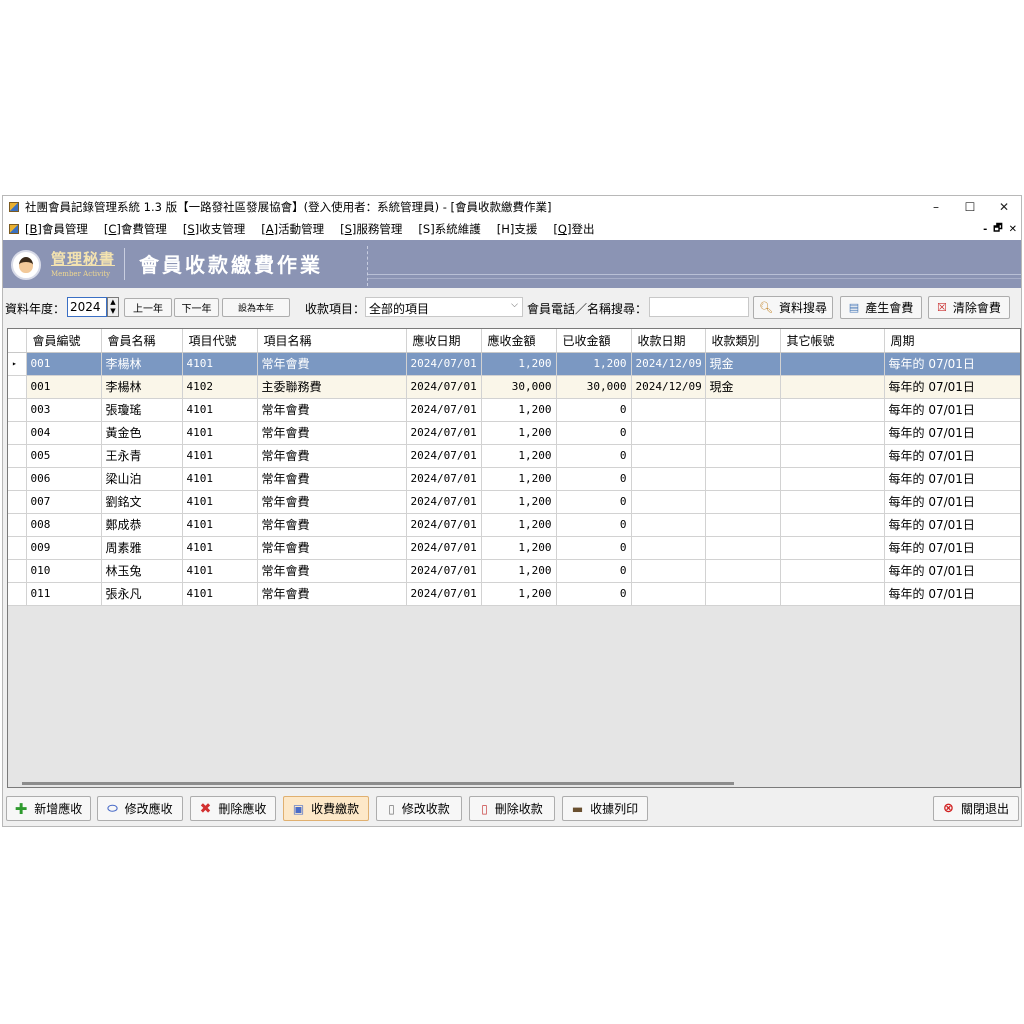 This screenshot has width=1024, height=1024. Describe the element at coordinates (17, 364) in the screenshot. I see `row-selector: ▸` at that location.